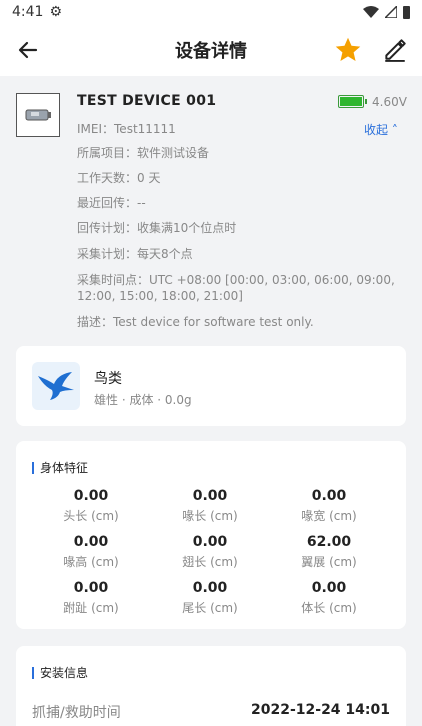  I want to click on feature-tarsus: 0.00 跗趾 (cm), so click(91, 597).